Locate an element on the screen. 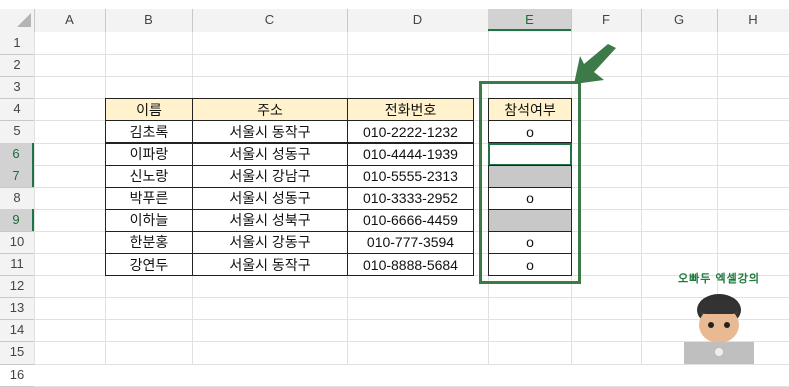  table-cell: 010-8888-5684 is located at coordinates (410, 265).